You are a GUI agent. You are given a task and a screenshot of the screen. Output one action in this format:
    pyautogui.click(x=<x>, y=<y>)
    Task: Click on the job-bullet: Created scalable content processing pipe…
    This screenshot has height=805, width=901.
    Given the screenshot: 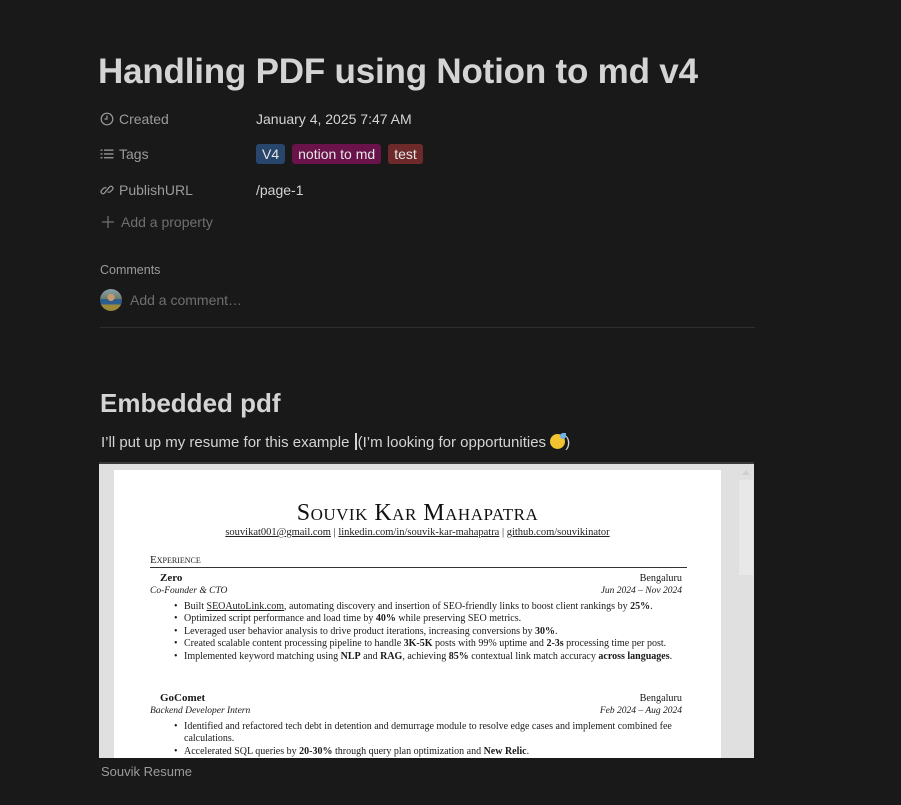 What is the action you would take?
    pyautogui.click(x=428, y=644)
    